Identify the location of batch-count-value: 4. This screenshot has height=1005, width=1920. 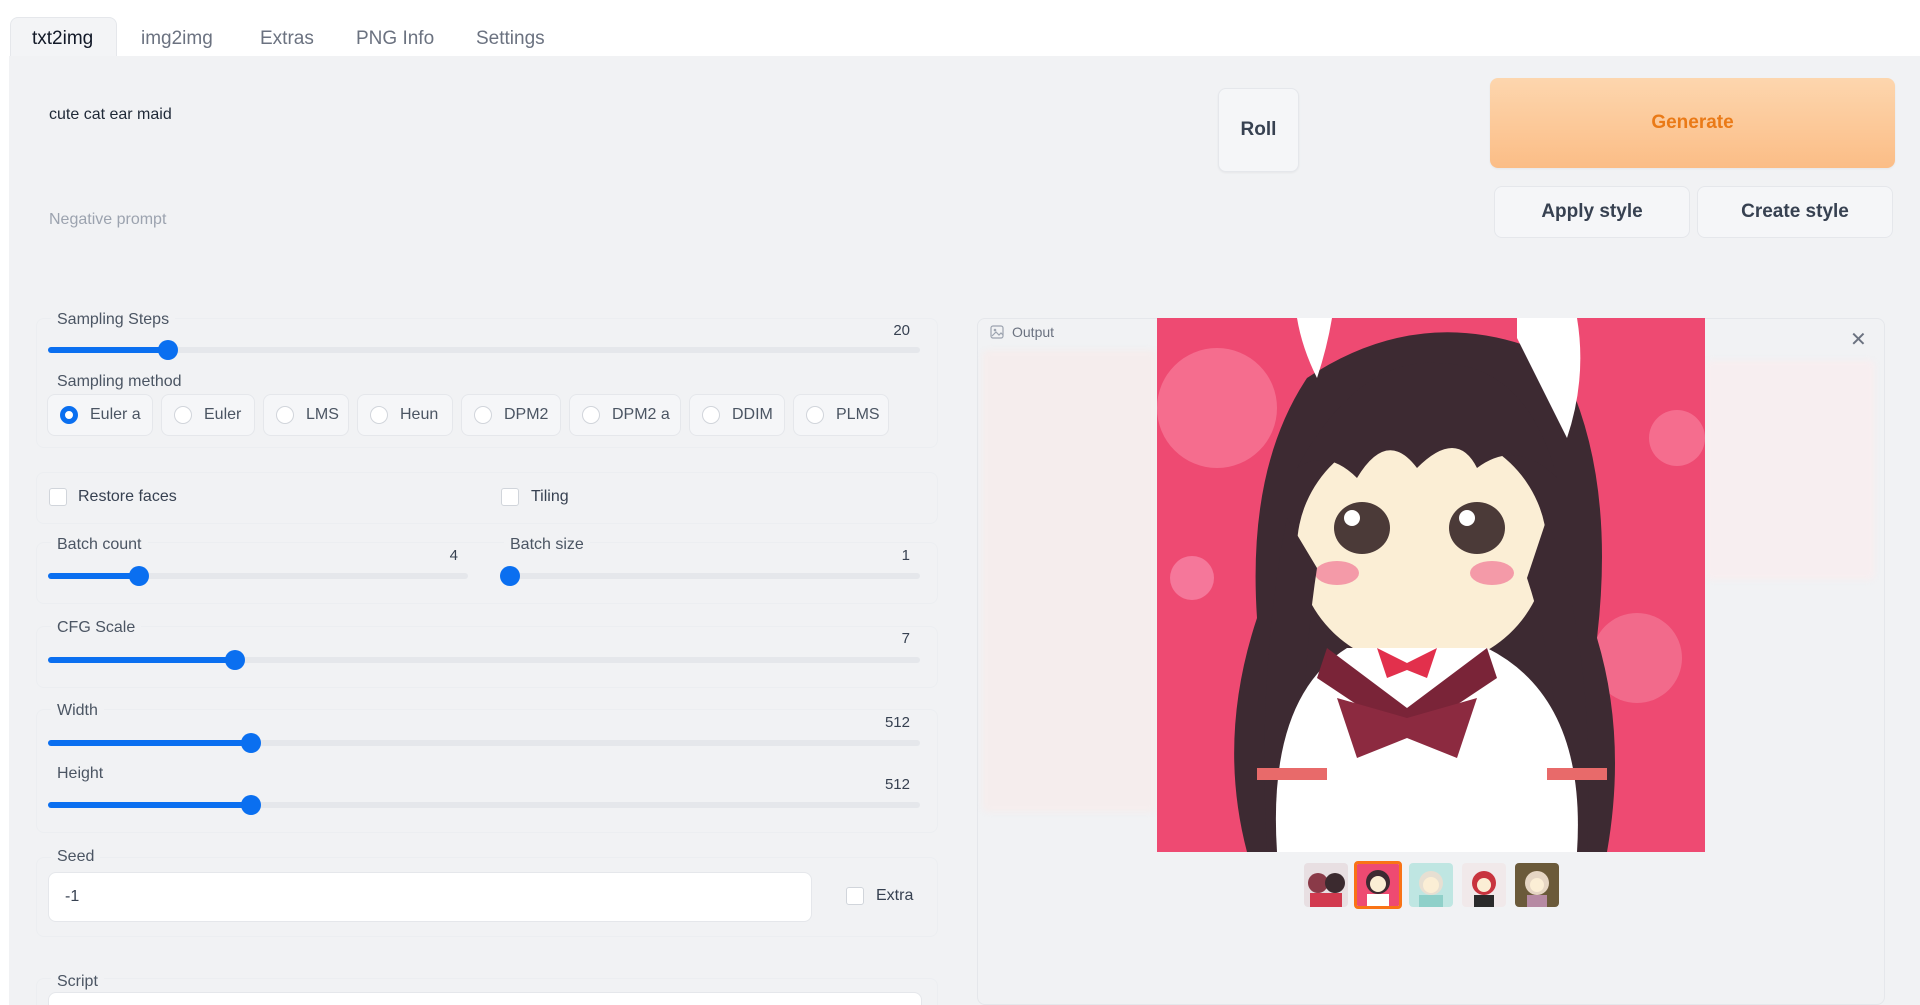
(433, 555).